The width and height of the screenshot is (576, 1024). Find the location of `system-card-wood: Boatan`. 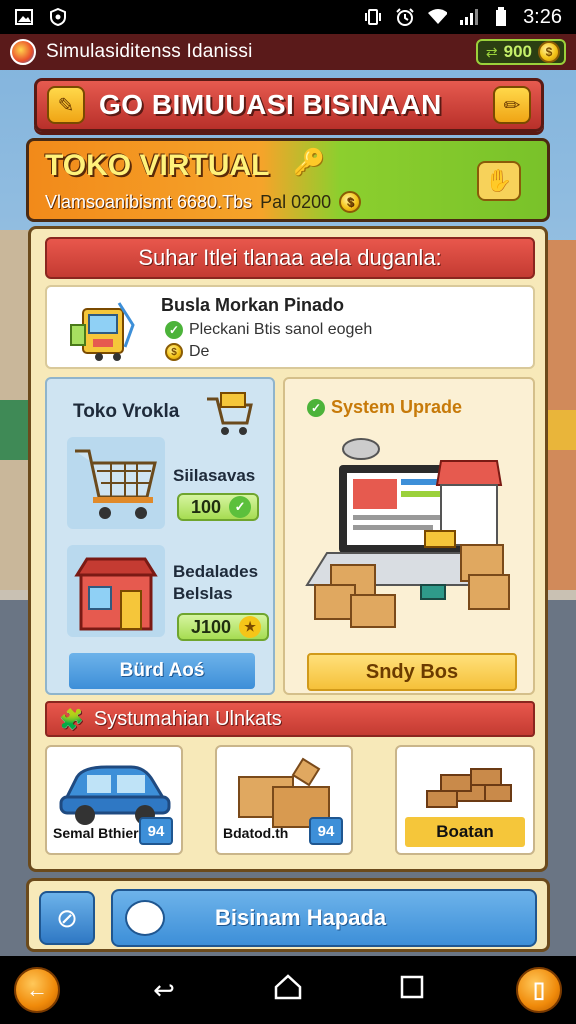

system-card-wood: Boatan is located at coordinates (465, 800).